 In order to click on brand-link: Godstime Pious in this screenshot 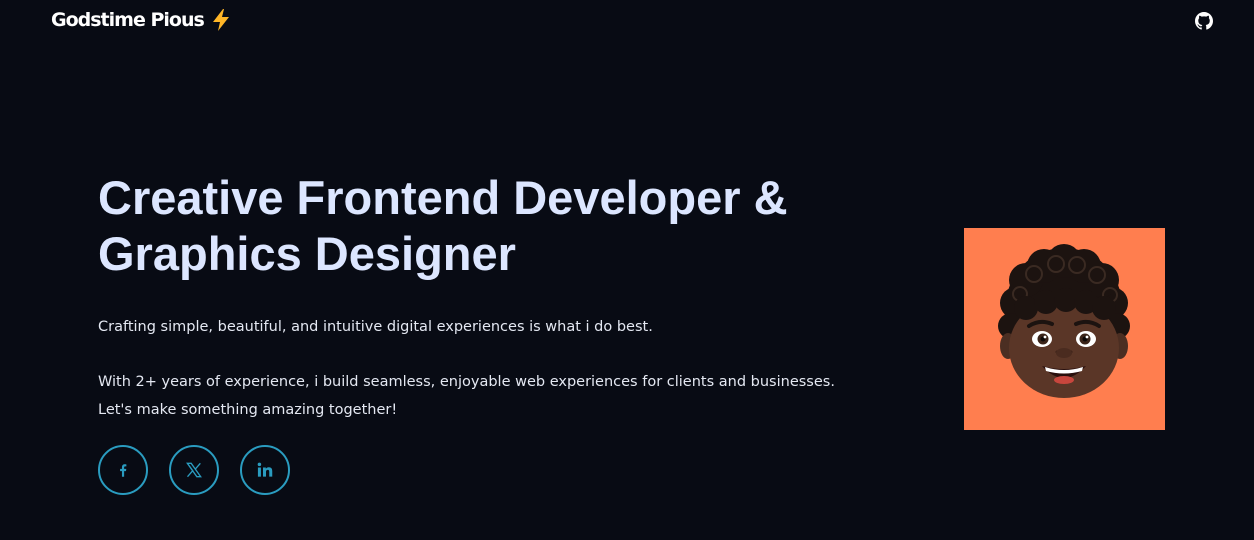, I will do `click(141, 20)`.